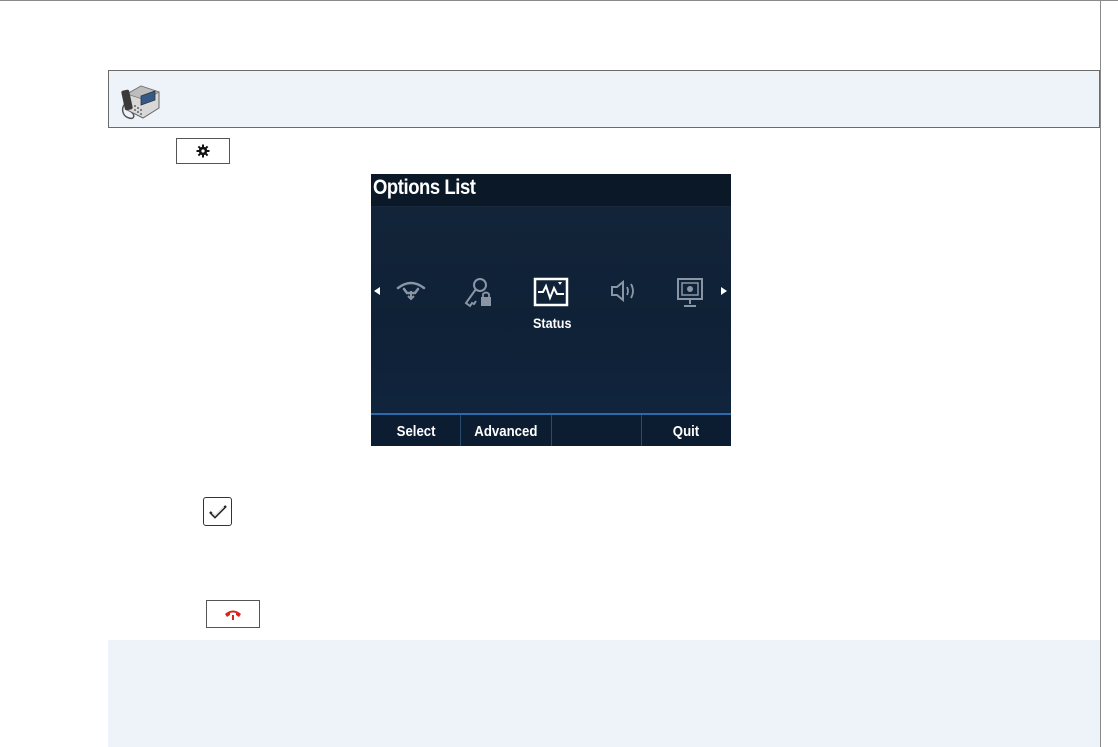 Image resolution: width=1118 pixels, height=747 pixels. Describe the element at coordinates (411, 291) in the screenshot. I see `network-icon` at that location.